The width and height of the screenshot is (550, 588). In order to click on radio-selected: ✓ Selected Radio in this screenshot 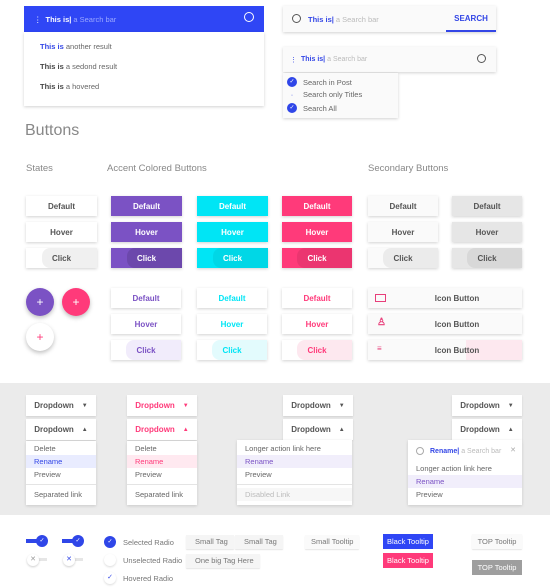, I will do `click(139, 542)`.